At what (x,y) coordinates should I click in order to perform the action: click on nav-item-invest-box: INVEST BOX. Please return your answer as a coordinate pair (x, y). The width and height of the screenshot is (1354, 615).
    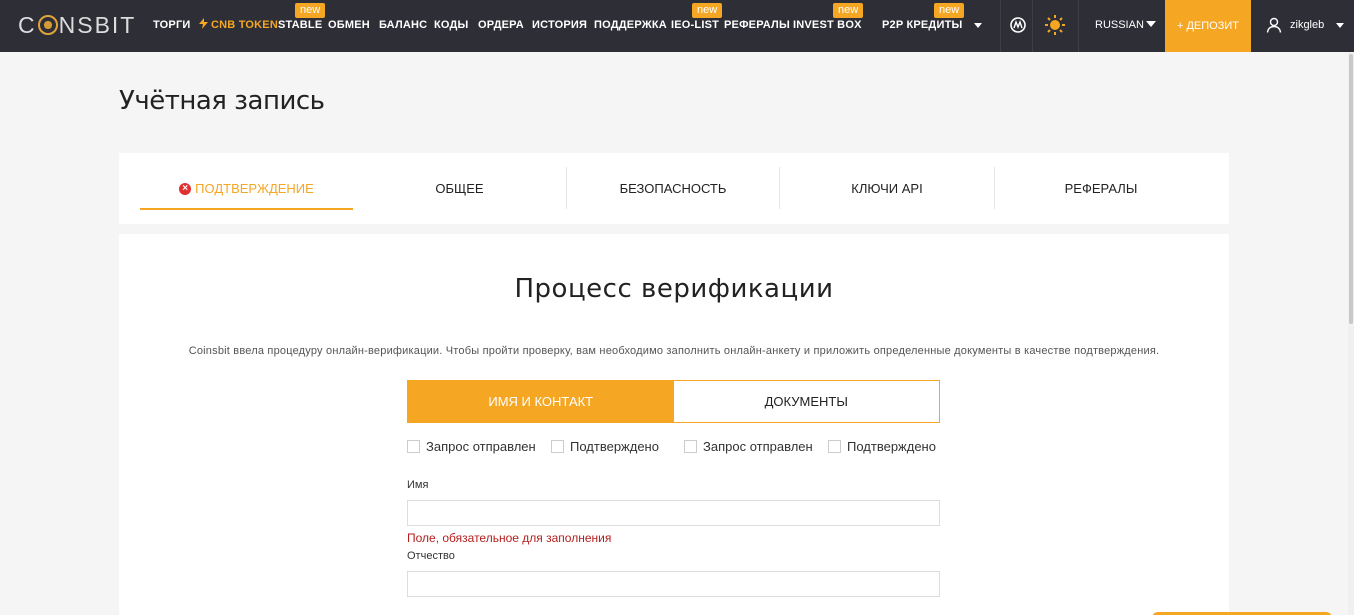
    Looking at the image, I should click on (827, 25).